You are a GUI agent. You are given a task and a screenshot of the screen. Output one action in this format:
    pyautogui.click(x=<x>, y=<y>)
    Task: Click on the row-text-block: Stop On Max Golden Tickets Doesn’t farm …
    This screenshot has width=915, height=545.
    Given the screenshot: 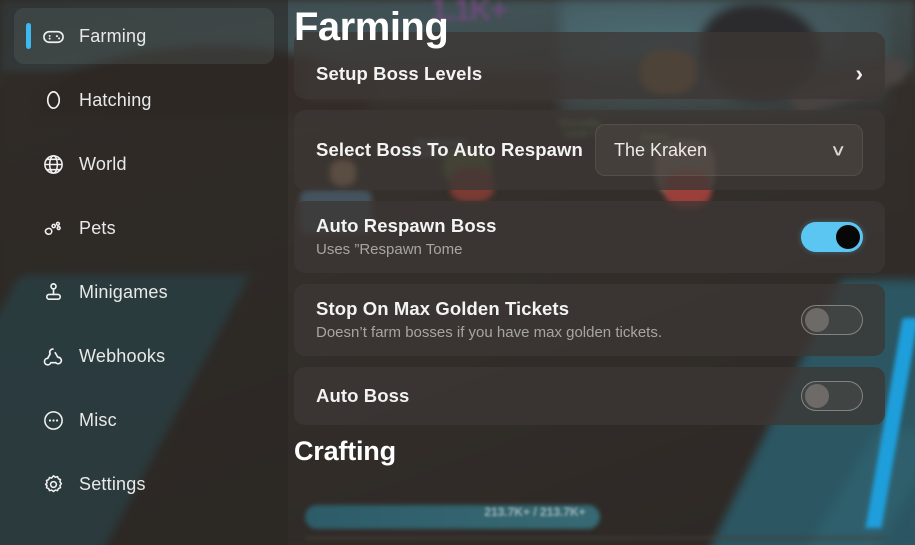 What is the action you would take?
    pyautogui.click(x=551, y=320)
    